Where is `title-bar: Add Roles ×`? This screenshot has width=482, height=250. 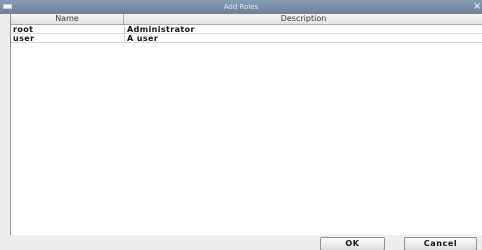
title-bar: Add Roles × is located at coordinates (241, 7).